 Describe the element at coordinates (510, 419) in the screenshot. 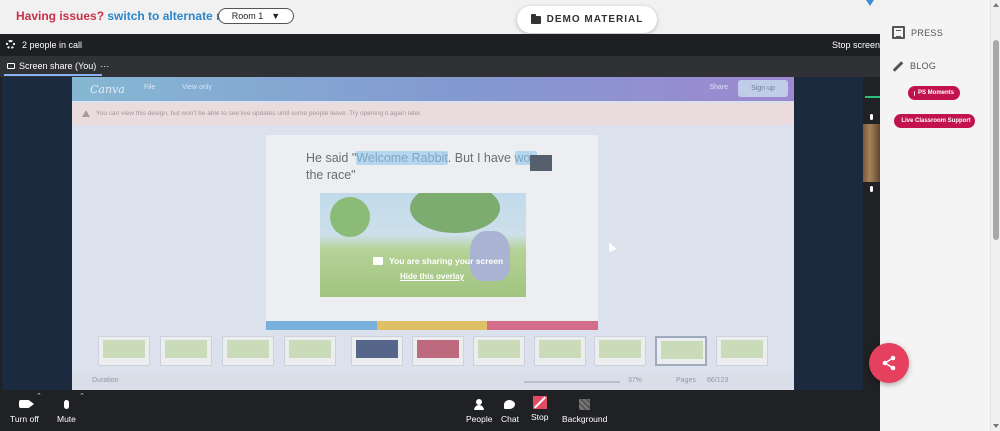

I see `control-label: Chat` at that location.